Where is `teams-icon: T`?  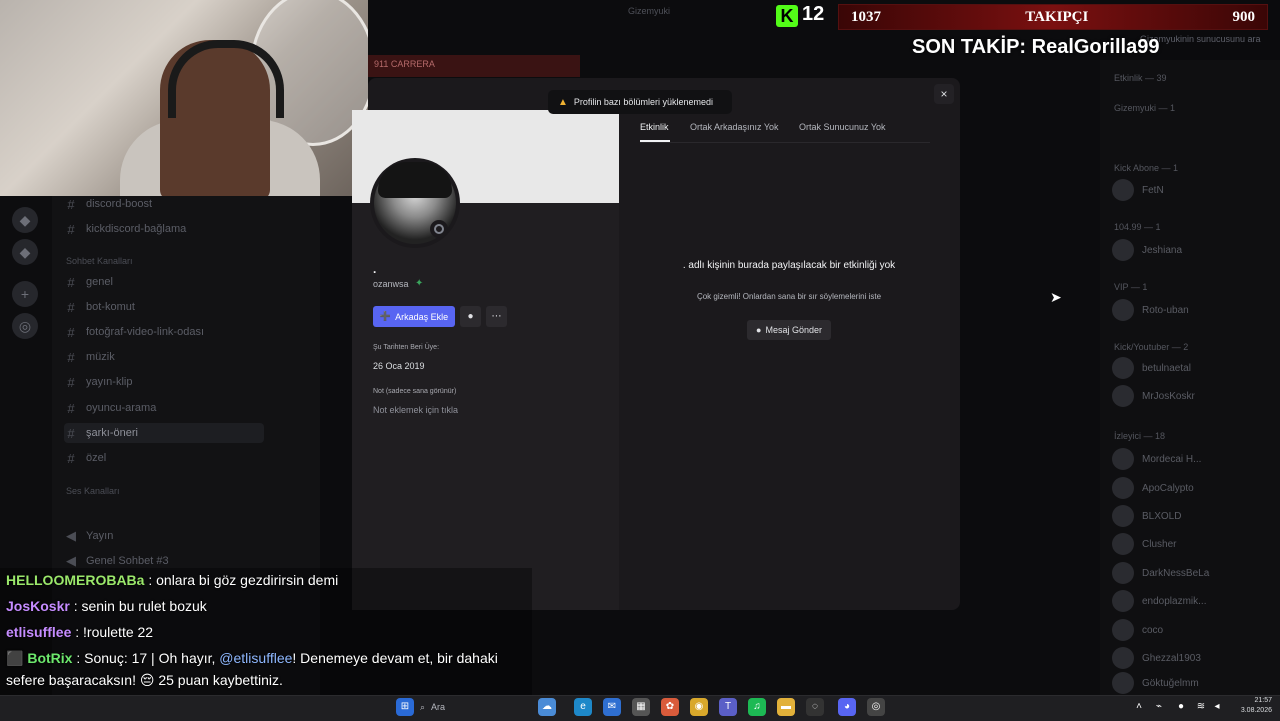 teams-icon: T is located at coordinates (728, 707).